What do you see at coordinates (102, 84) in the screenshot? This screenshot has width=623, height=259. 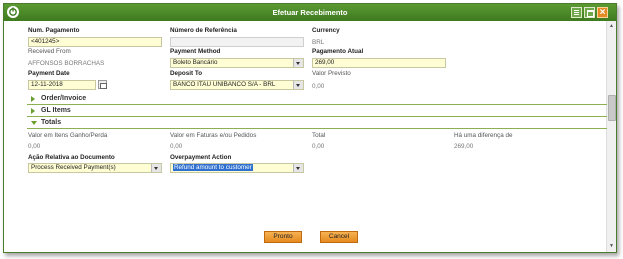 I see `calendar-icon` at bounding box center [102, 84].